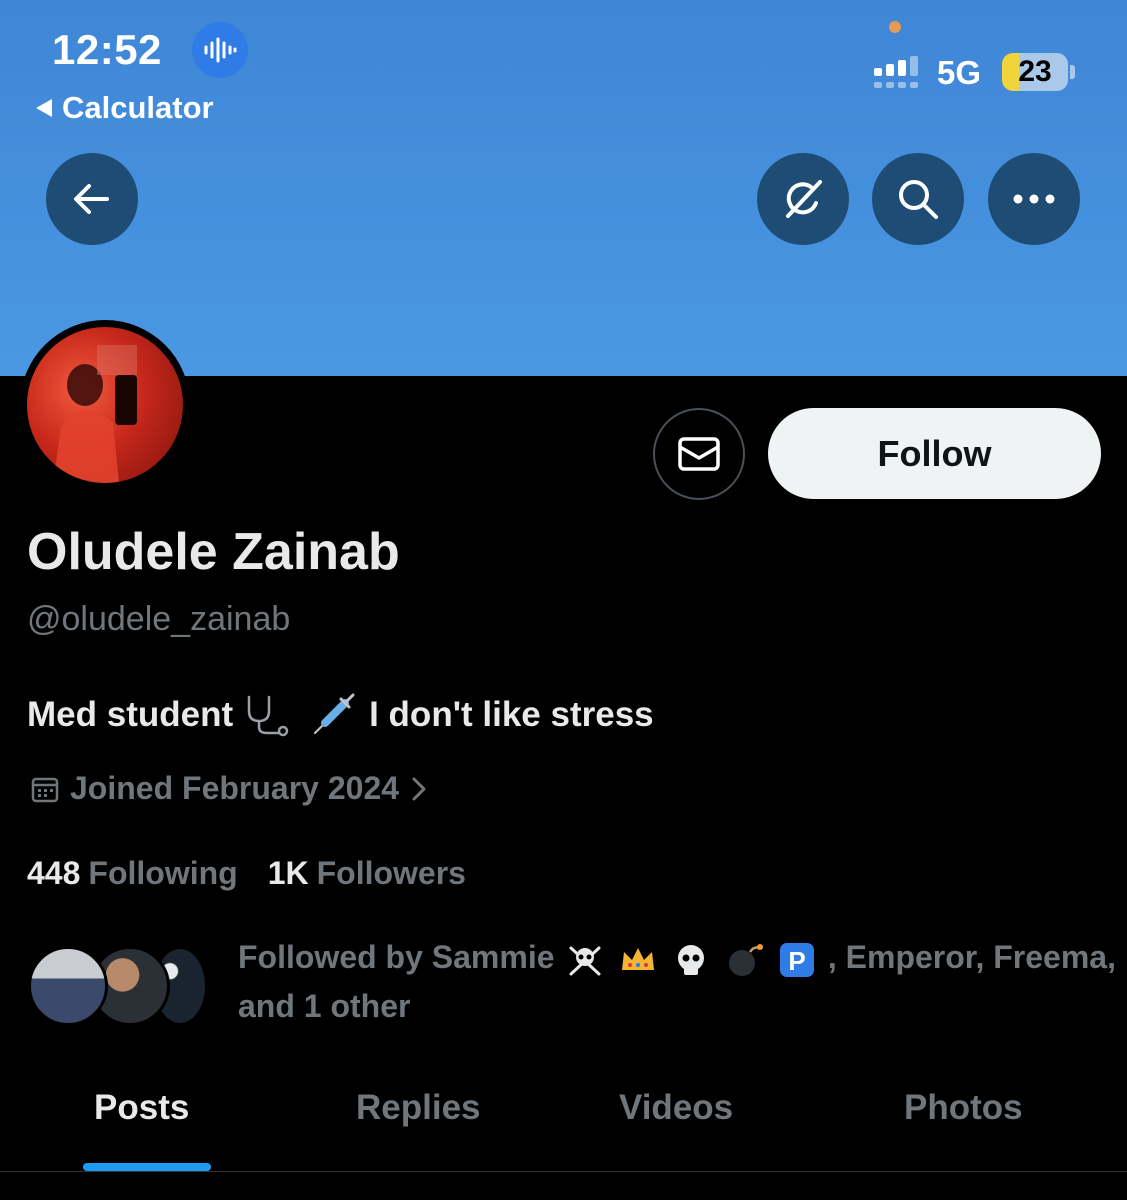 The image size is (1127, 1200). What do you see at coordinates (147, 1167) in the screenshot?
I see `active-tab-indicator` at bounding box center [147, 1167].